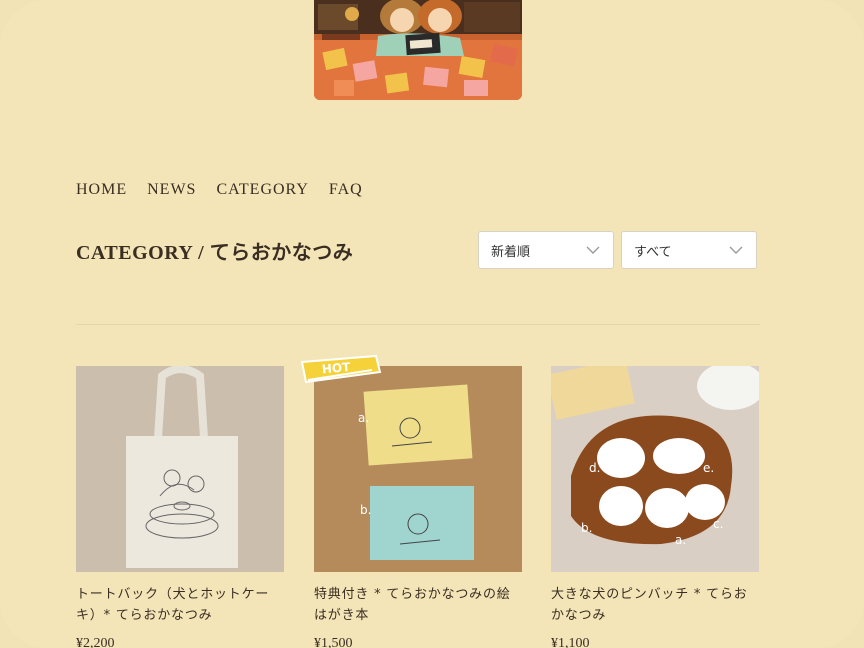  I want to click on product-price: ¥1,500, so click(333, 642).